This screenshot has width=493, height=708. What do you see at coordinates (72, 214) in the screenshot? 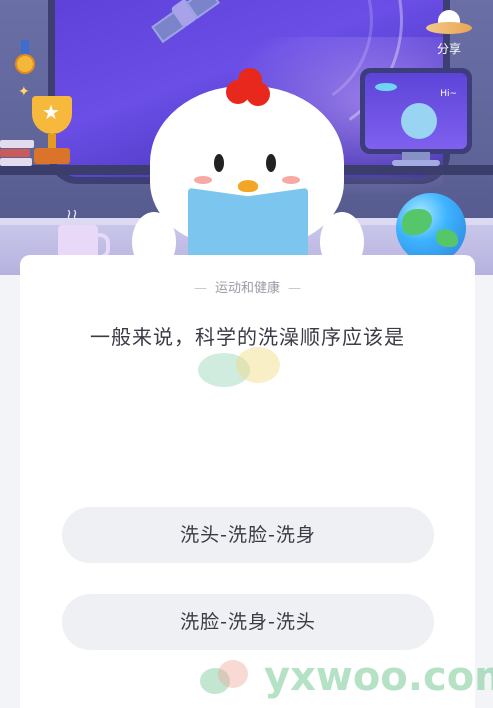
I see `steam-icon: ≀≀` at bounding box center [72, 214].